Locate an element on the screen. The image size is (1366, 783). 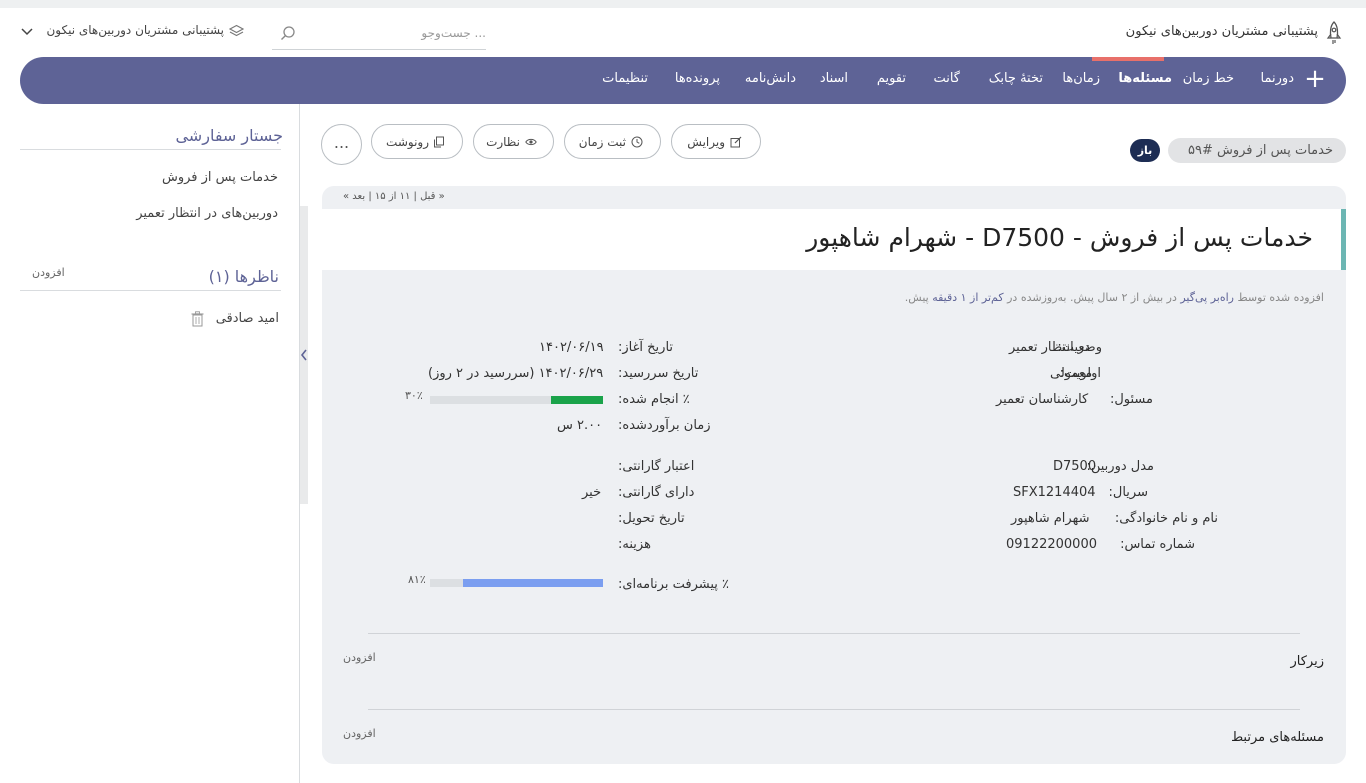
planned-progress-bar is located at coordinates (516, 583).